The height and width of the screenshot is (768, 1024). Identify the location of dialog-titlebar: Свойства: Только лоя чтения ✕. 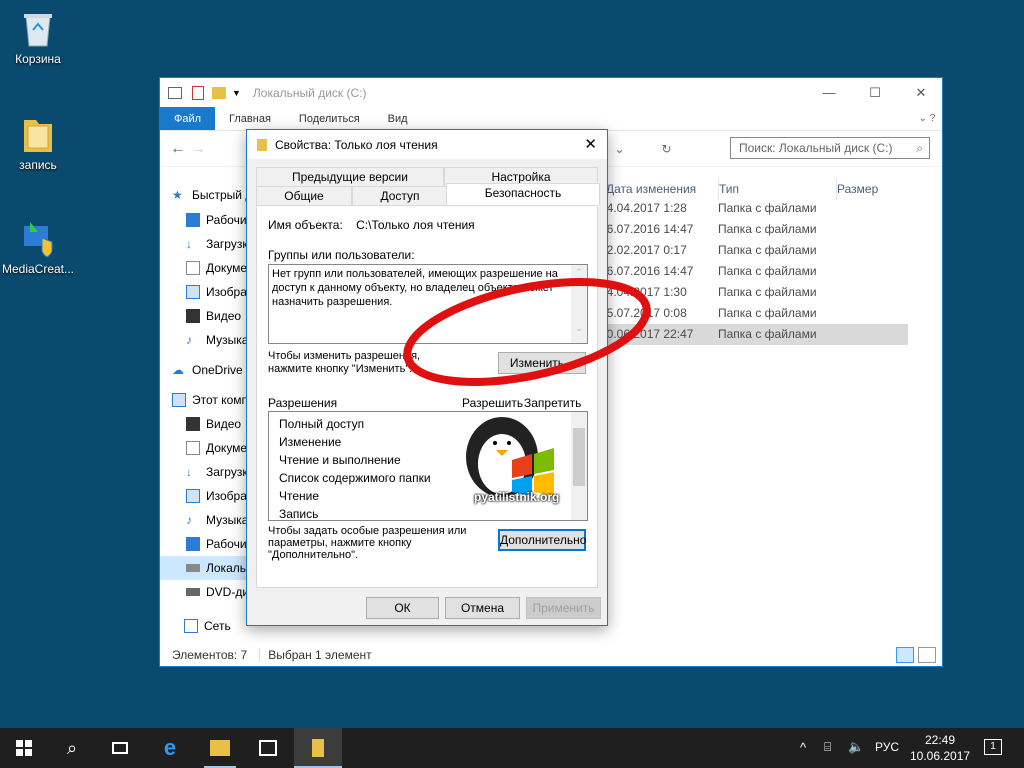
(427, 144).